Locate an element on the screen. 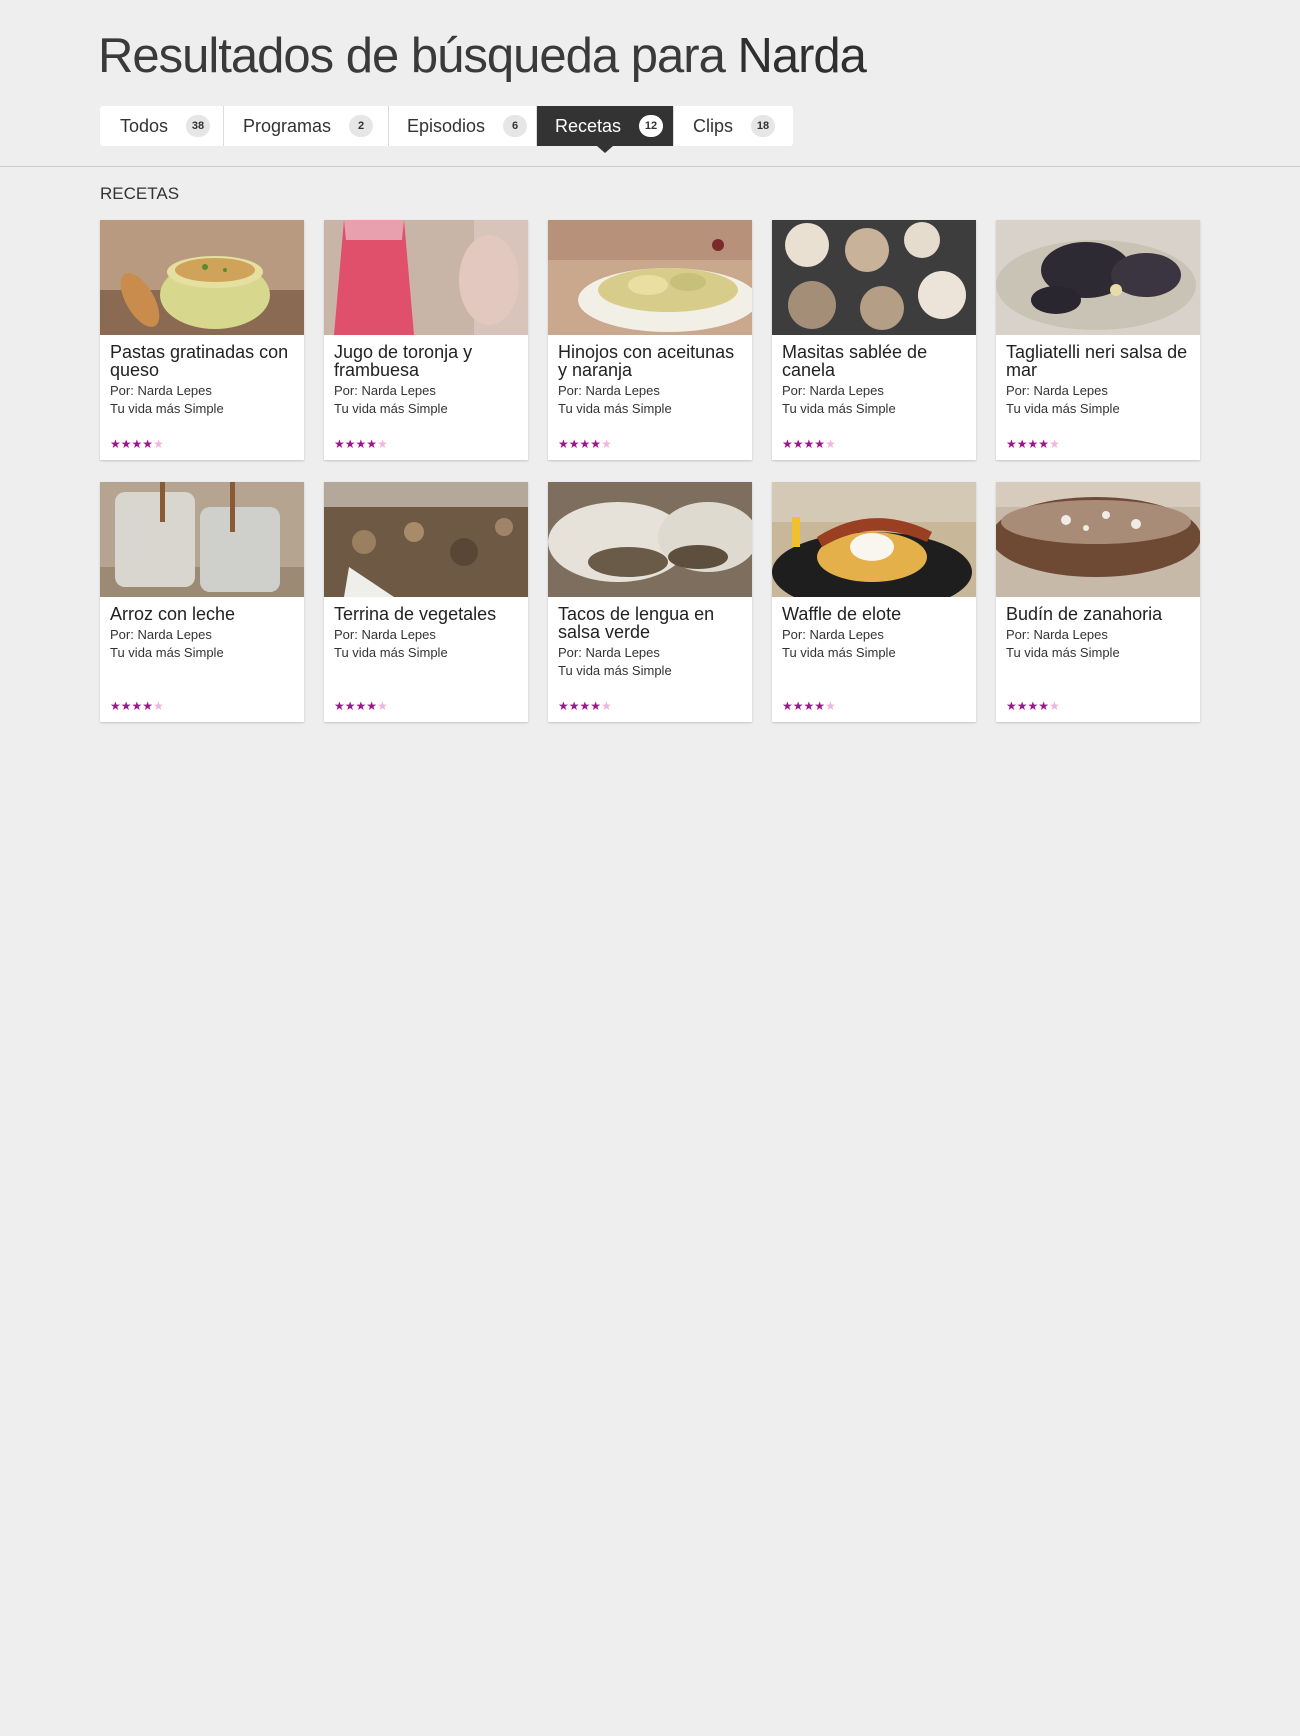 The image size is (1300, 1736). recipe-title: Tacos de lengua en salsa verde is located at coordinates (636, 623).